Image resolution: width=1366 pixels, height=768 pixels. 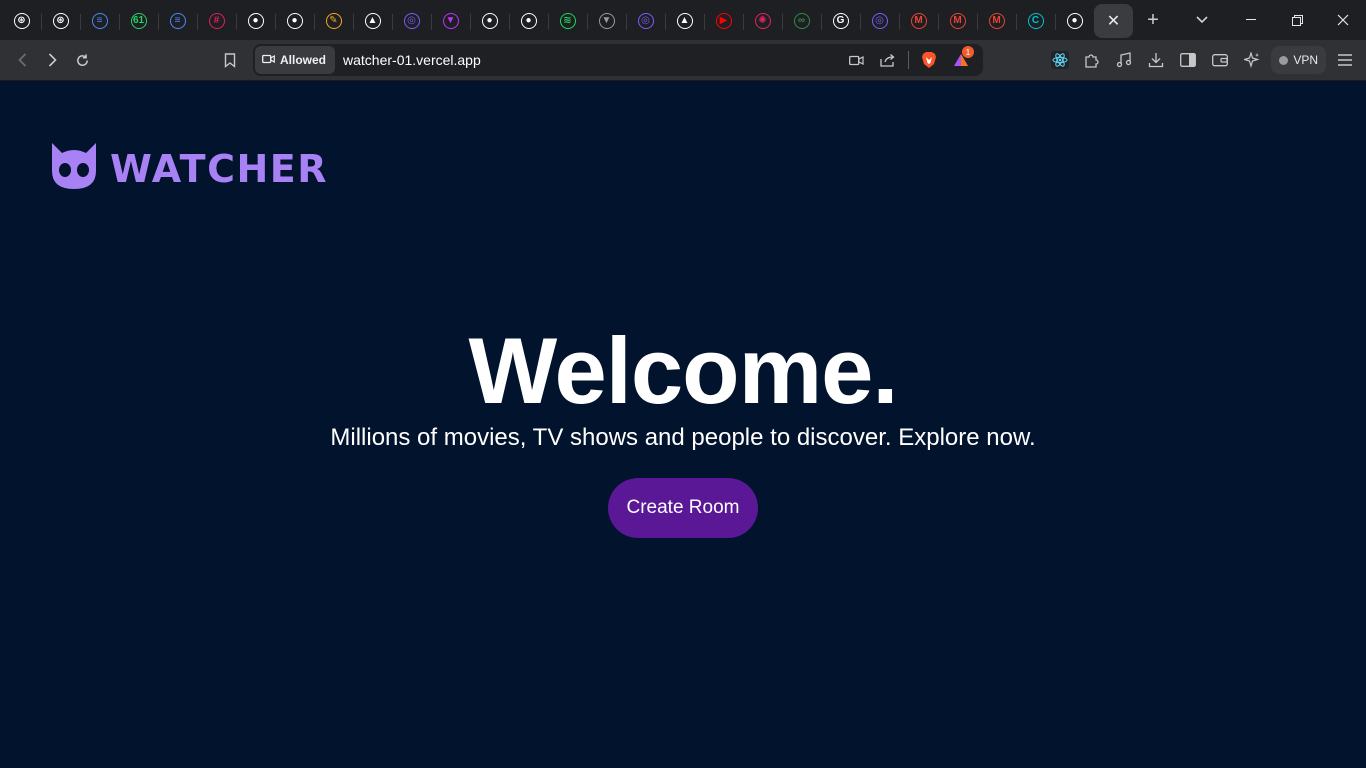 I want to click on tab-list: ⊛ ⊛ ≡ 61 ≡ # ● ● ✎ ▲ ◎ ▼ ● ● ≋ ▼ ◎ ▲ ▶ ✺ ∞ G ◎ M M M C ● ✕, so click(x=566, y=20).